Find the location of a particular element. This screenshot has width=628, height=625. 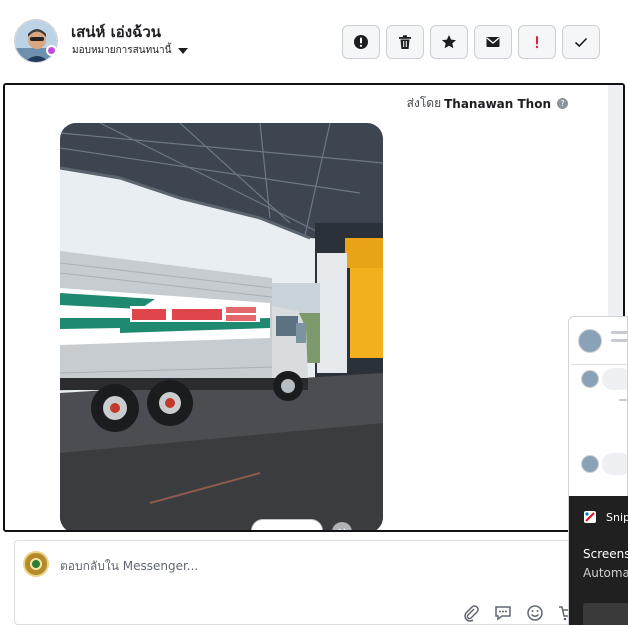

sent-by-line: ส่งโดย Thanawan Thon ? is located at coordinates (487, 103).